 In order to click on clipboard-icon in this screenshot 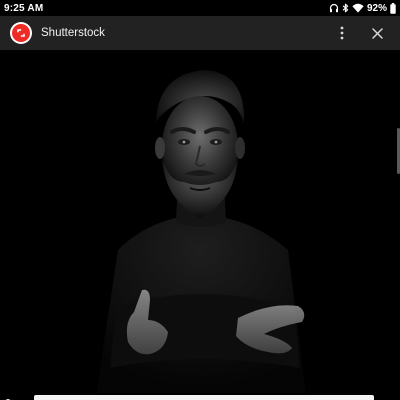, I will do `click(8, 397)`.